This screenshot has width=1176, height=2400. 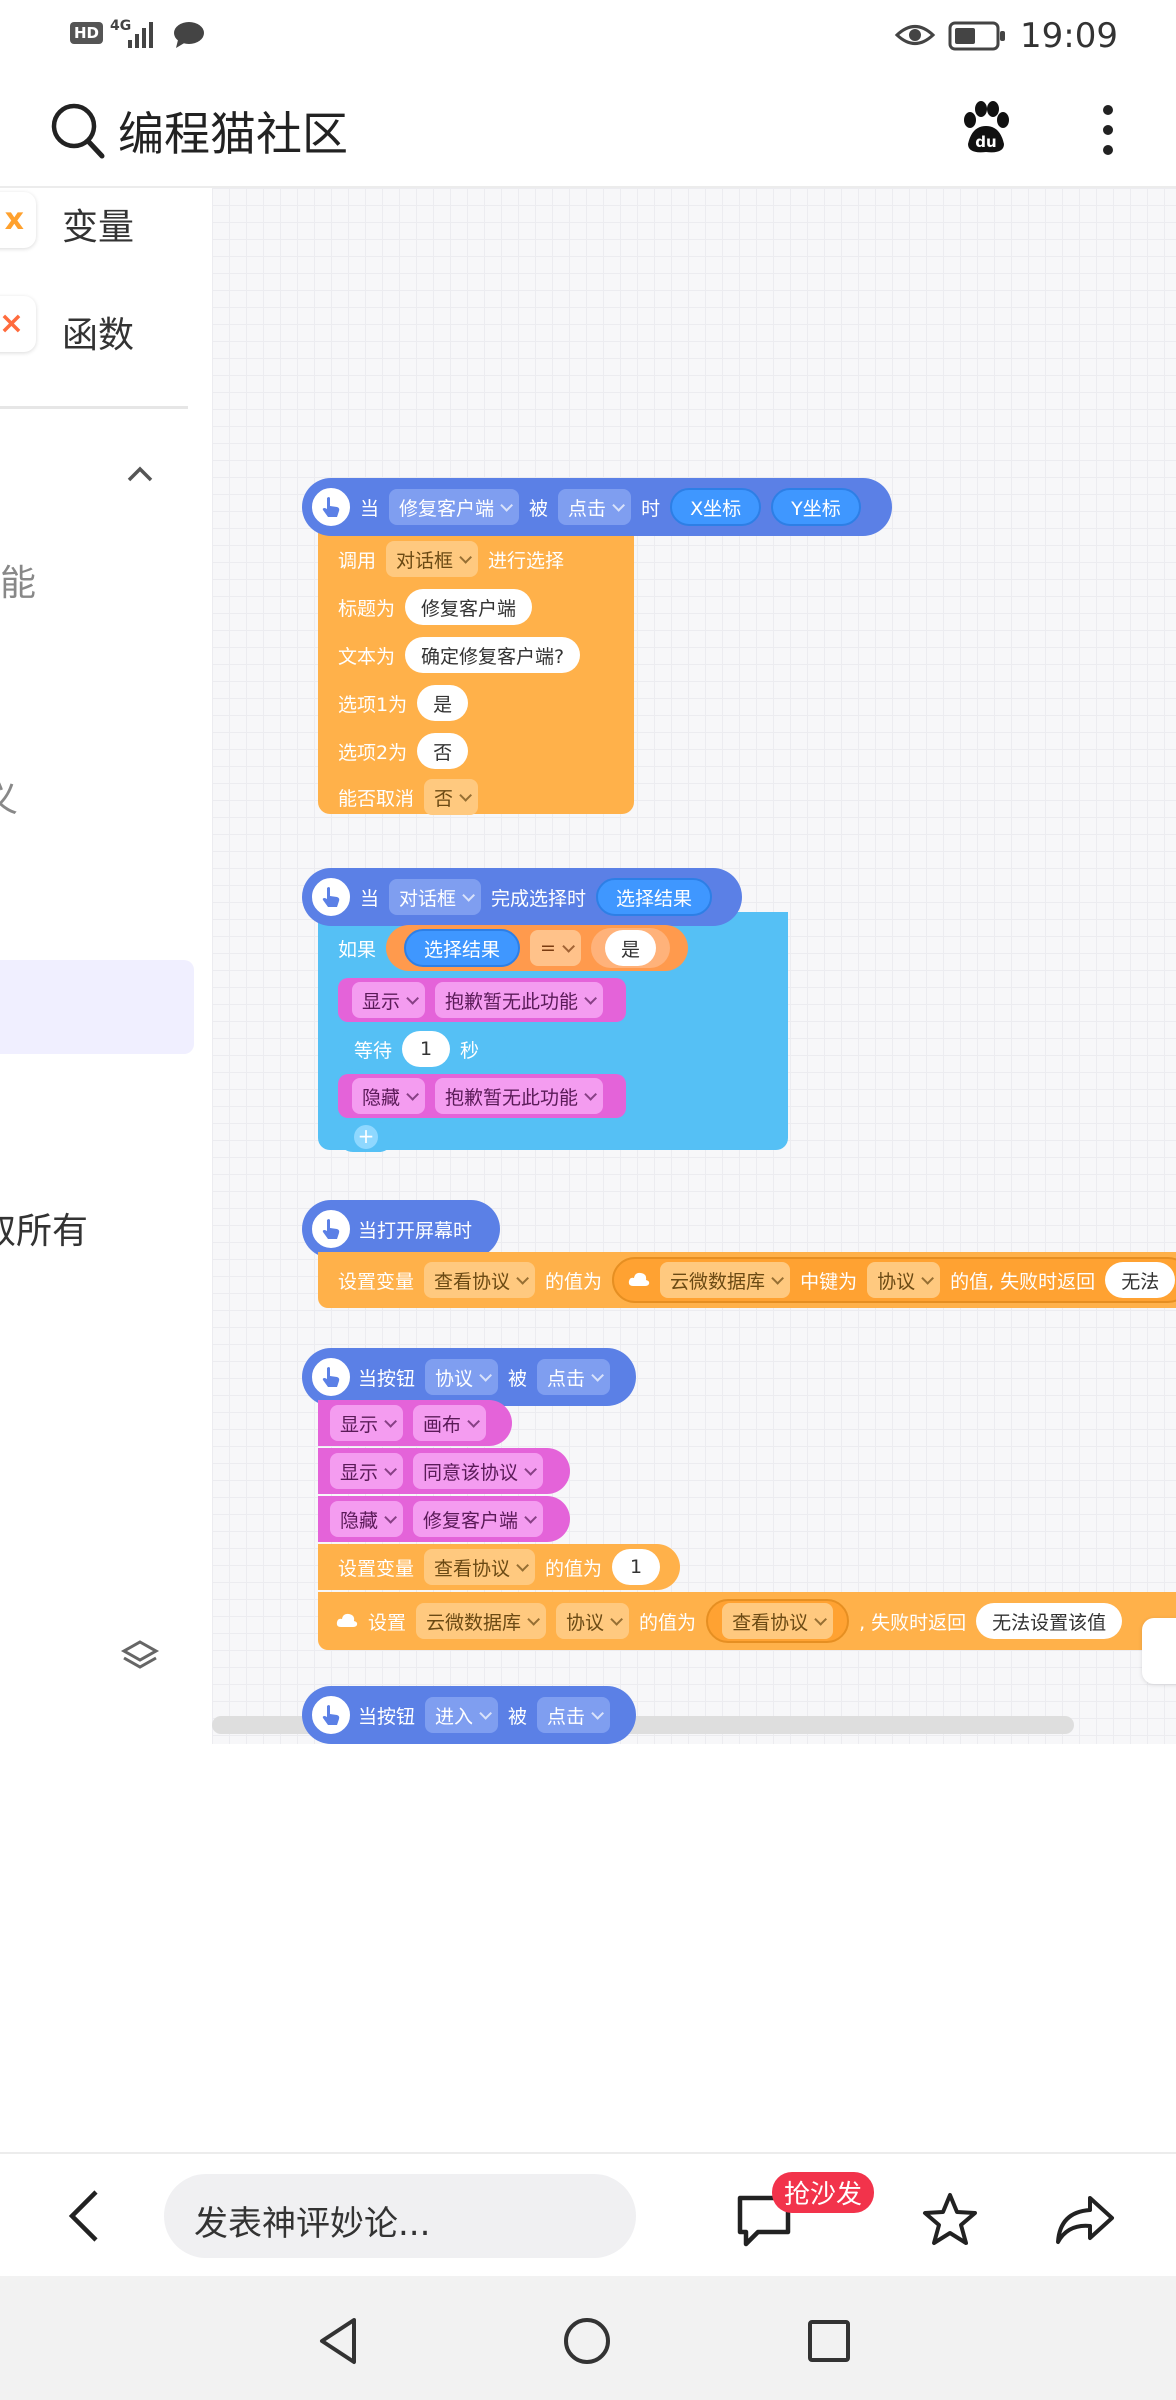 What do you see at coordinates (367, 656) in the screenshot?
I see `label-text: 文本为` at bounding box center [367, 656].